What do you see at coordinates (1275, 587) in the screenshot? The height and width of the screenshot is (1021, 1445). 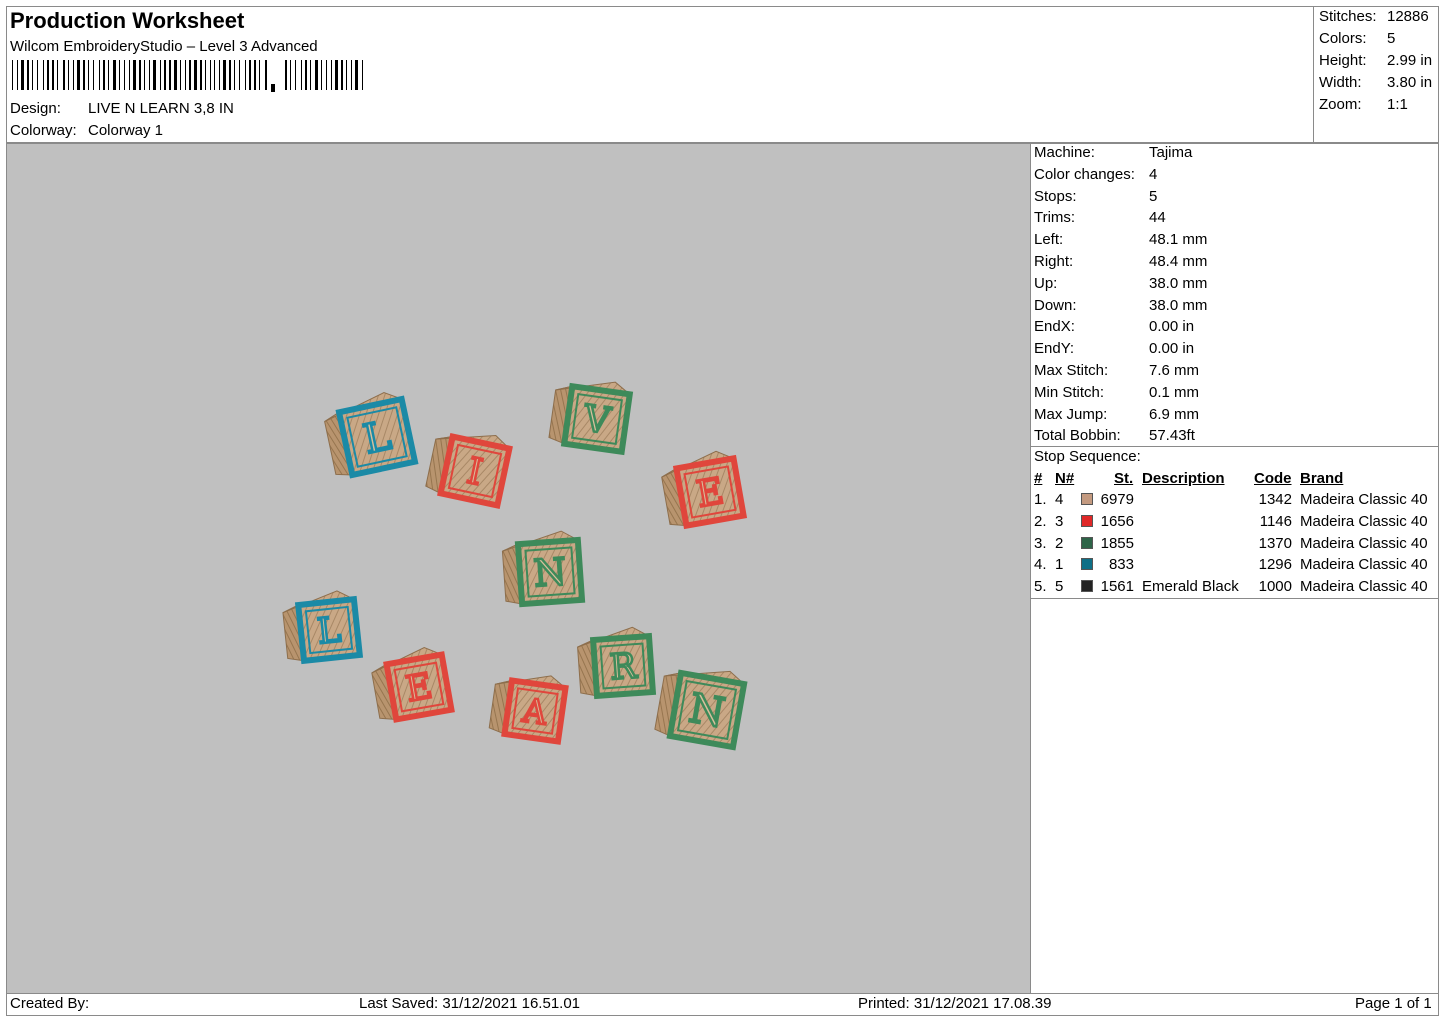 I see `thread-code: 1000` at bounding box center [1275, 587].